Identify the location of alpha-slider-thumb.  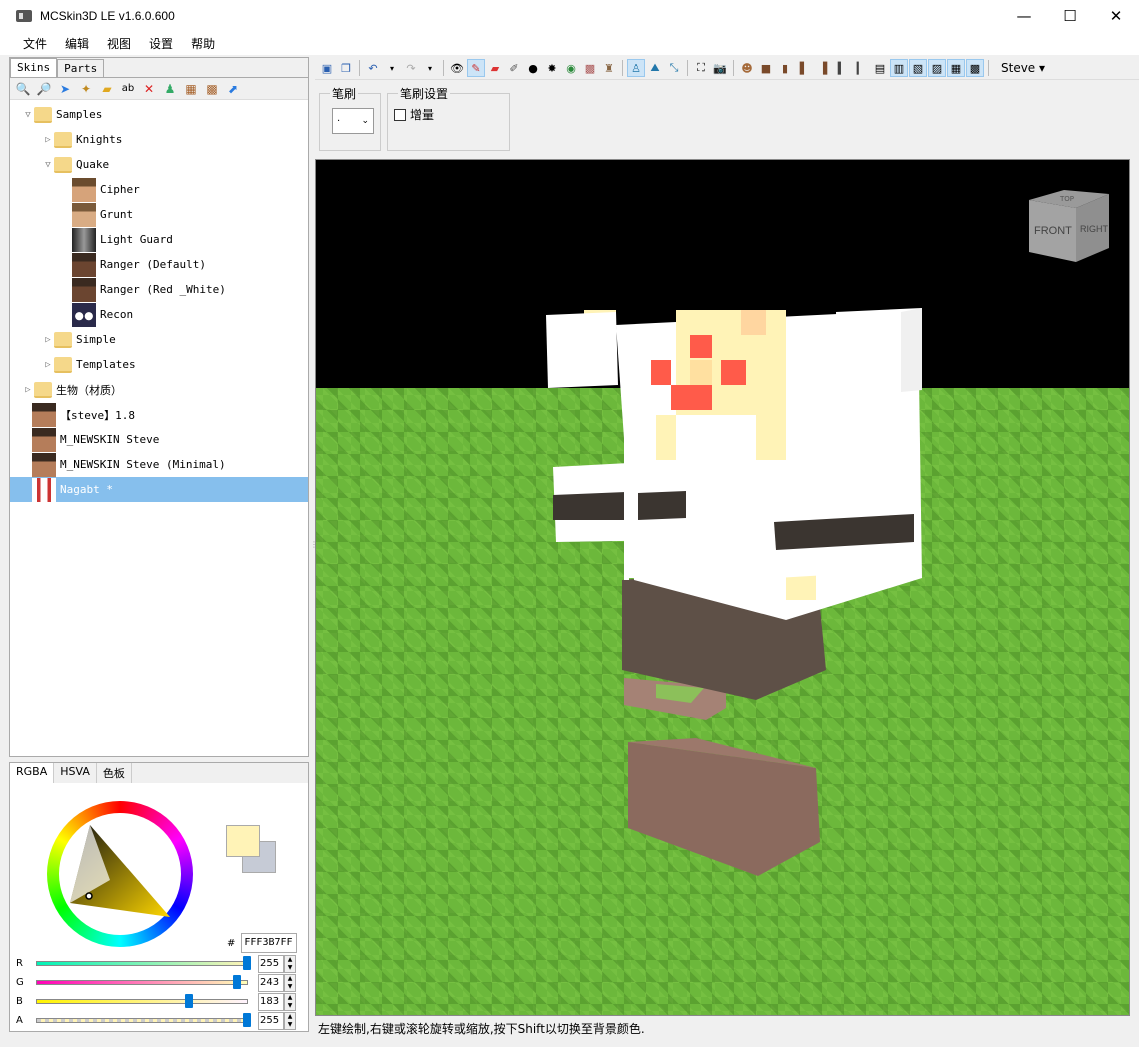
(247, 1020).